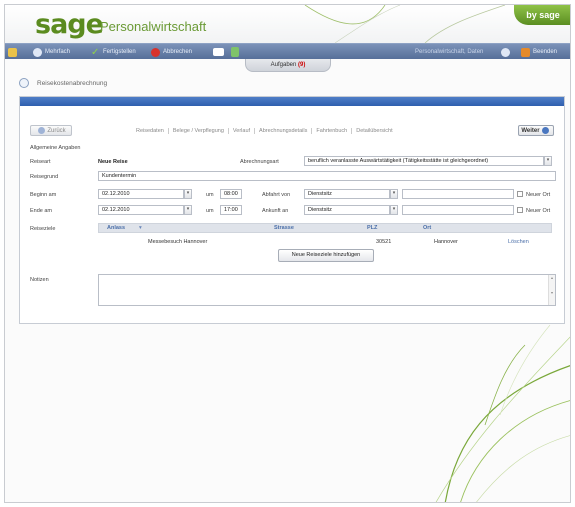 The height and width of the screenshot is (507, 575). What do you see at coordinates (153, 26) in the screenshot?
I see `app-title: Personalwirtschaft` at bounding box center [153, 26].